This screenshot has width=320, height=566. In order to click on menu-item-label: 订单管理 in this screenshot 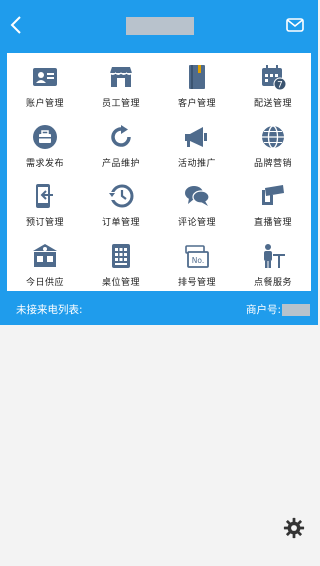, I will do `click(120, 223)`.